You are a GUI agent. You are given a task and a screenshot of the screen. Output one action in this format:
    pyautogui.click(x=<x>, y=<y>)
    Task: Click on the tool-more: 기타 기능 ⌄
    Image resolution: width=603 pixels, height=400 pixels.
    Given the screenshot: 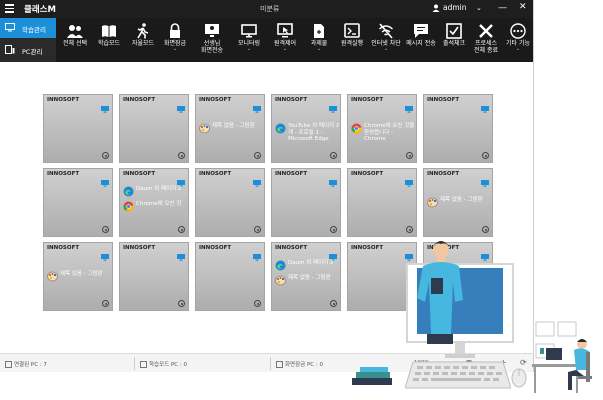 What is the action you would take?
    pyautogui.click(x=518, y=40)
    